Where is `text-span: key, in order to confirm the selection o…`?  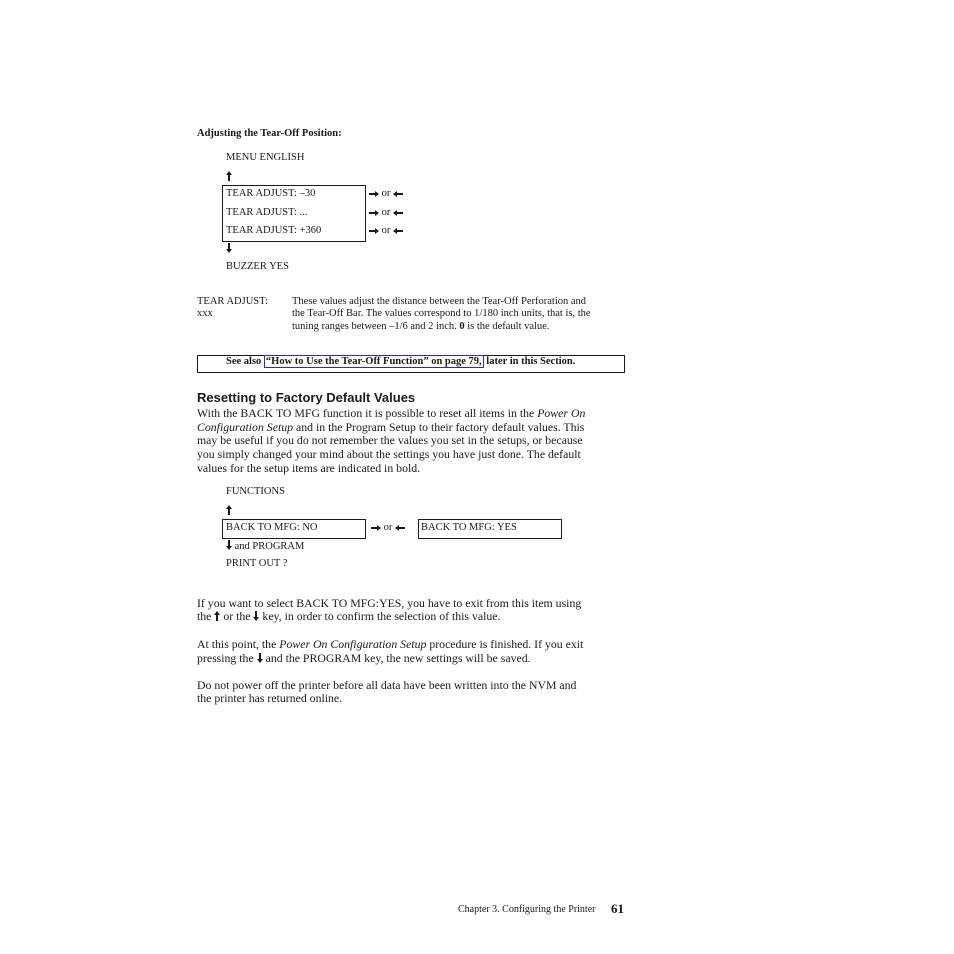 text-span: key, in order to confirm the selection o… is located at coordinates (380, 616).